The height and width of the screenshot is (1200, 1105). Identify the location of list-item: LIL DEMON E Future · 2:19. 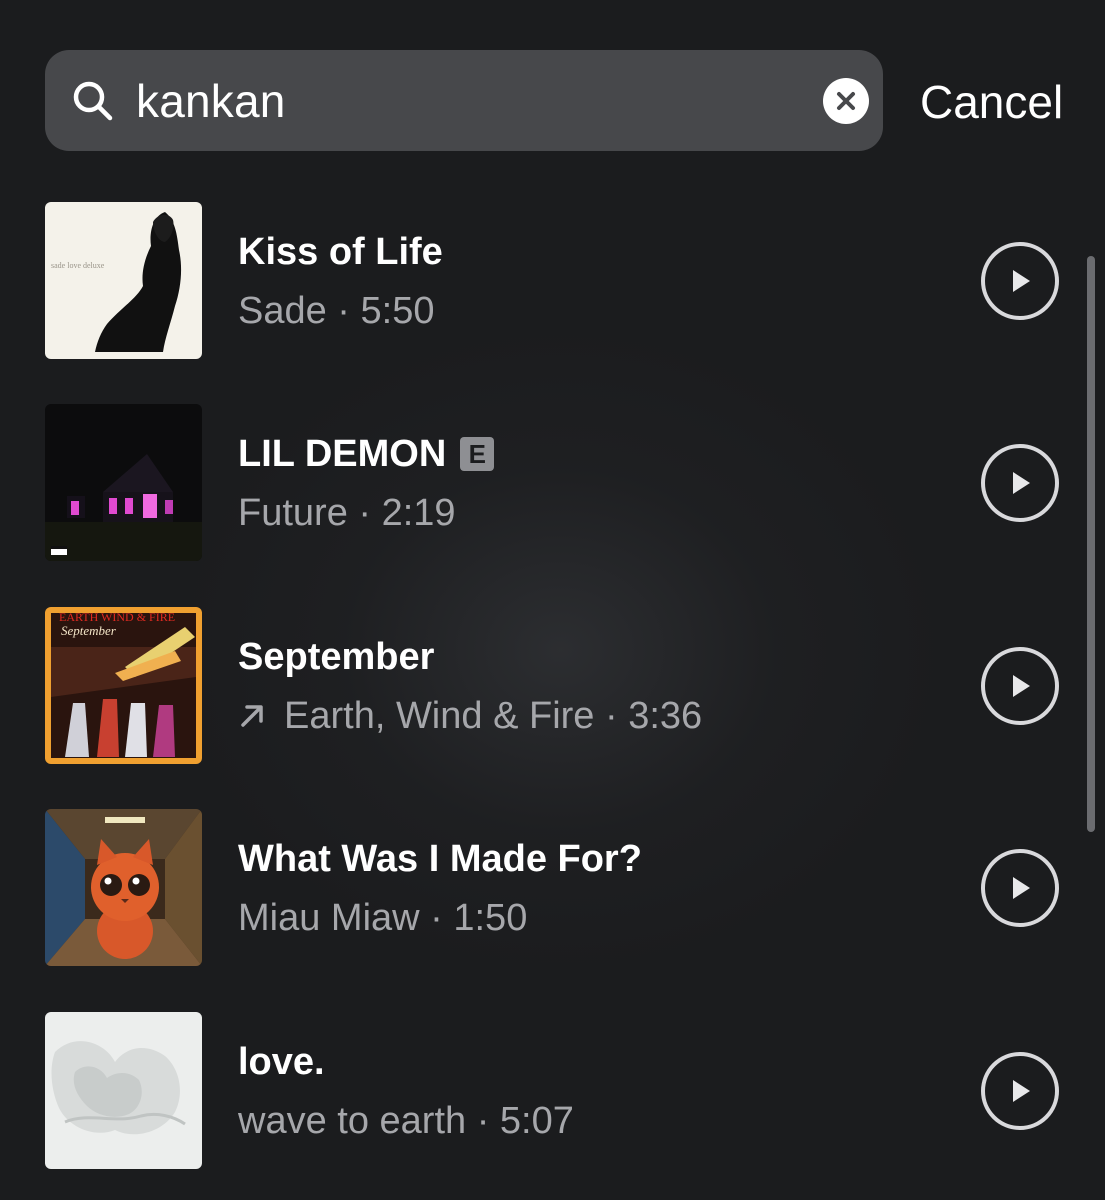
(552, 483).